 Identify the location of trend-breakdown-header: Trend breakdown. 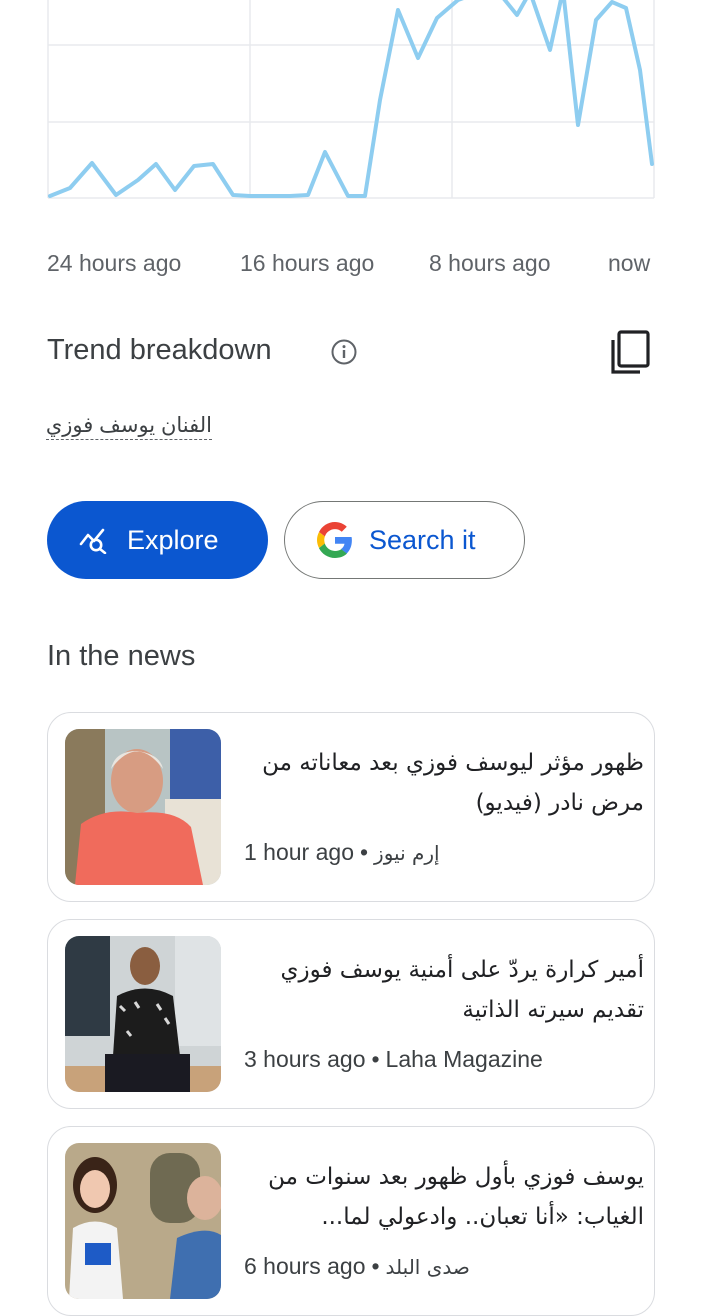
(352, 353).